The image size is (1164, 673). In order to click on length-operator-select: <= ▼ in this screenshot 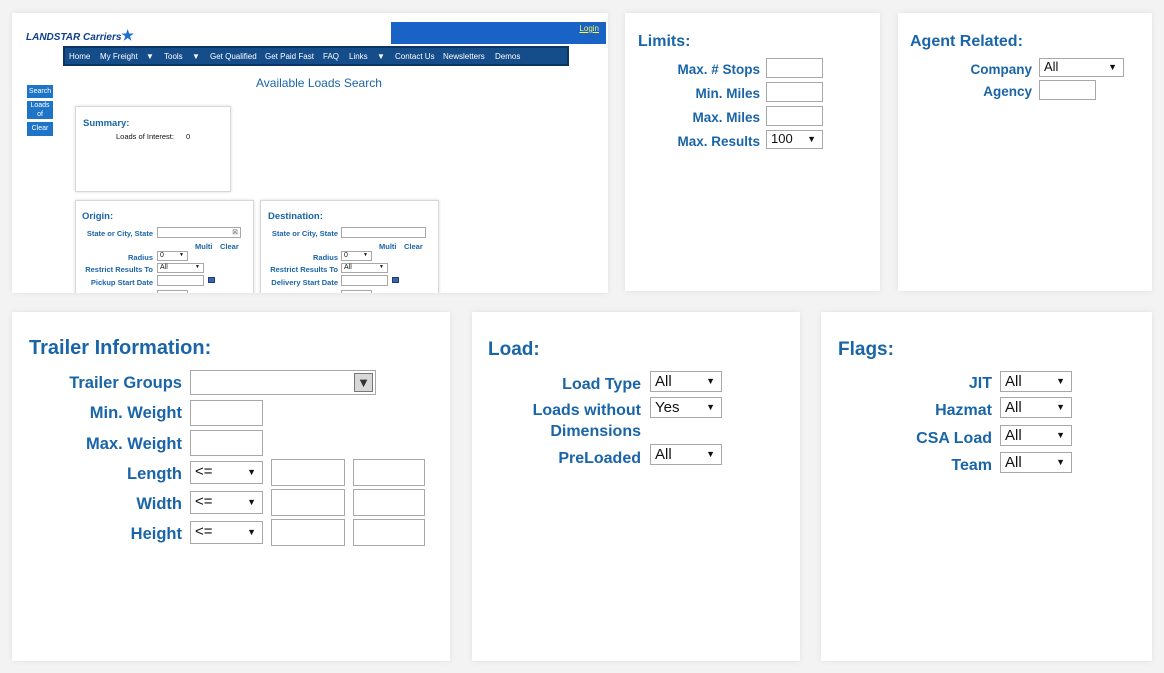, I will do `click(226, 472)`.